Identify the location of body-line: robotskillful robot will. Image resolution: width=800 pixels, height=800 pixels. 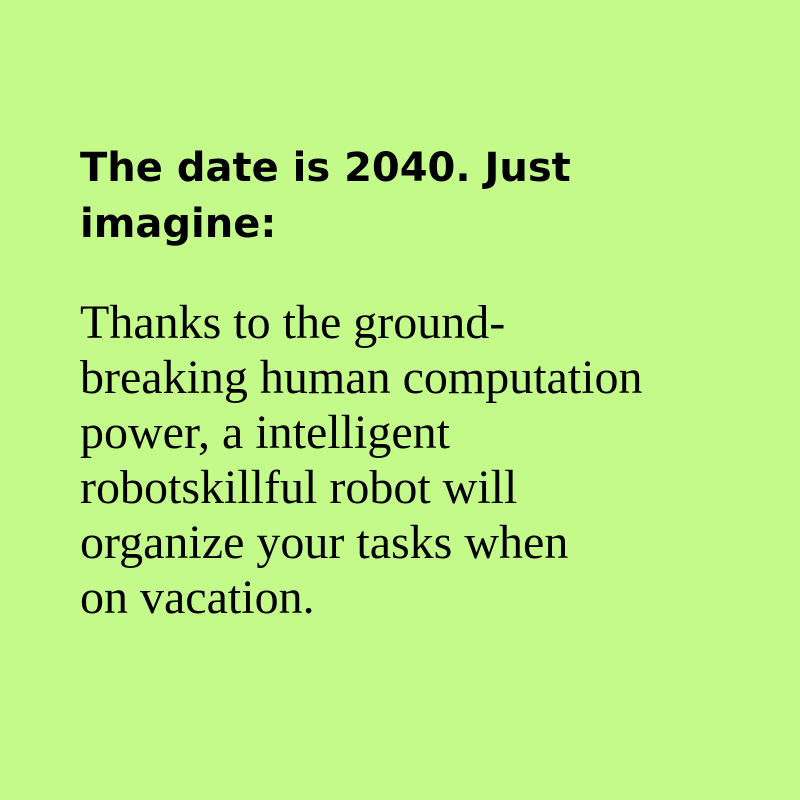
(299, 487).